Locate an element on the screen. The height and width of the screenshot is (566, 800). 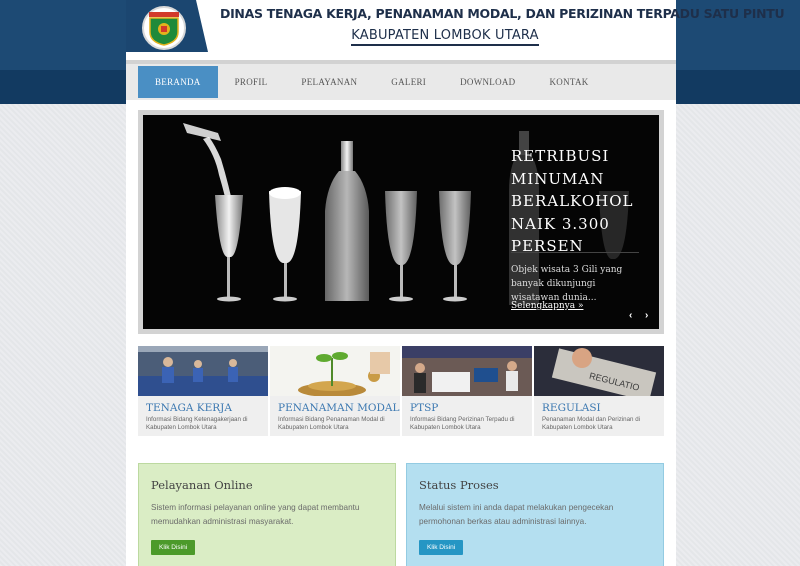
nav-item-galeri: GALERI is located at coordinates (408, 82).